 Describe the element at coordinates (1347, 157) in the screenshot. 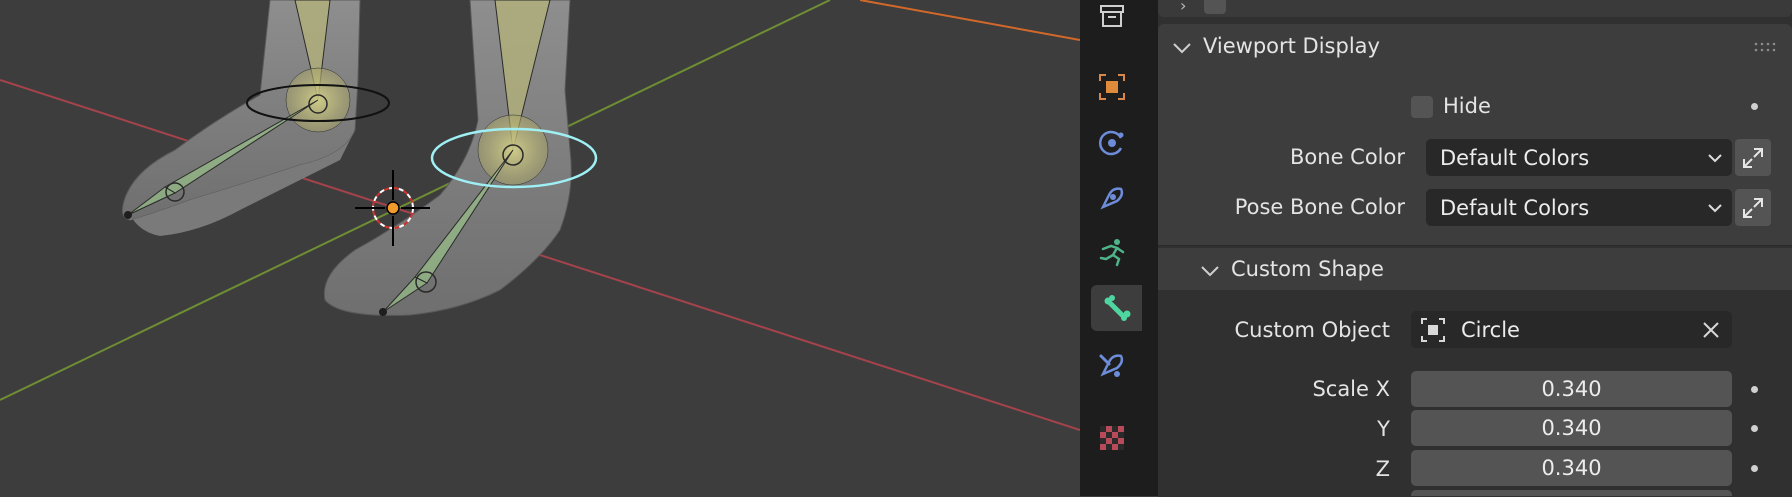

I see `bone-color-label: Bone Color` at that location.